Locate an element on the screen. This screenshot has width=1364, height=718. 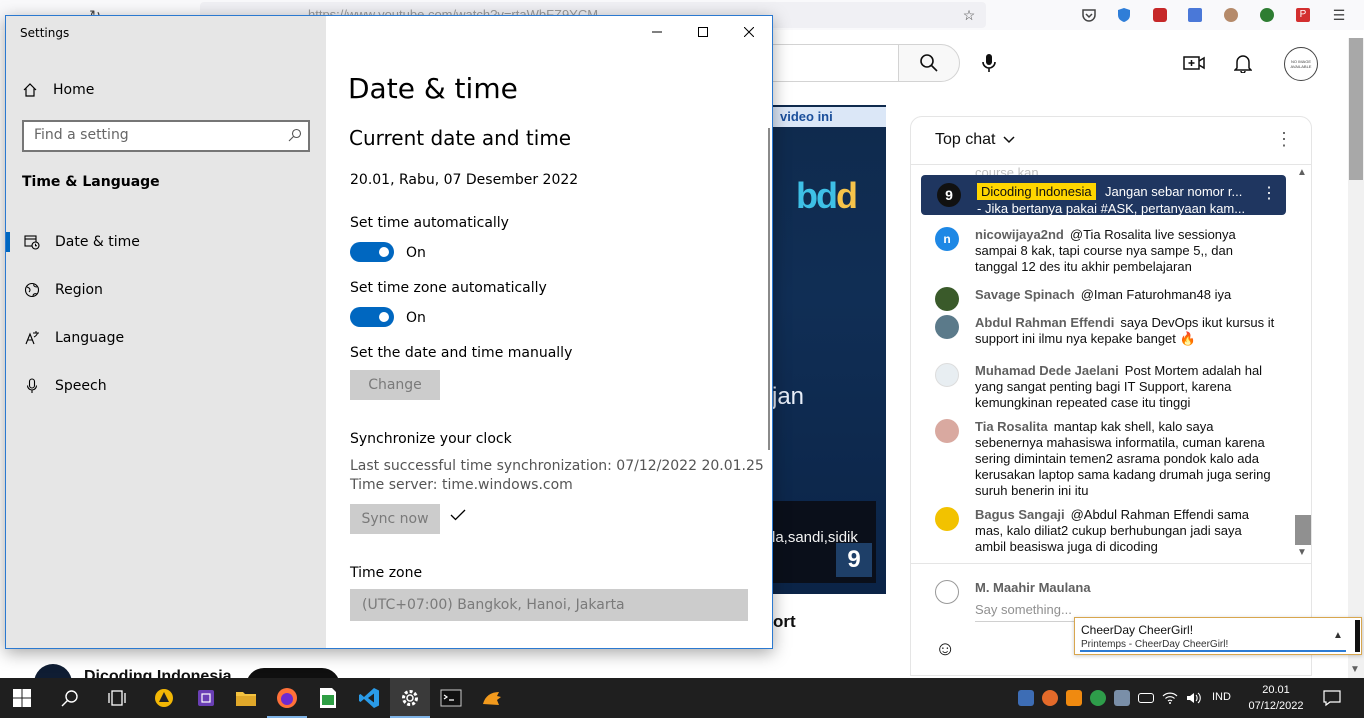
set-time-auto-toggle is located at coordinates (372, 252).